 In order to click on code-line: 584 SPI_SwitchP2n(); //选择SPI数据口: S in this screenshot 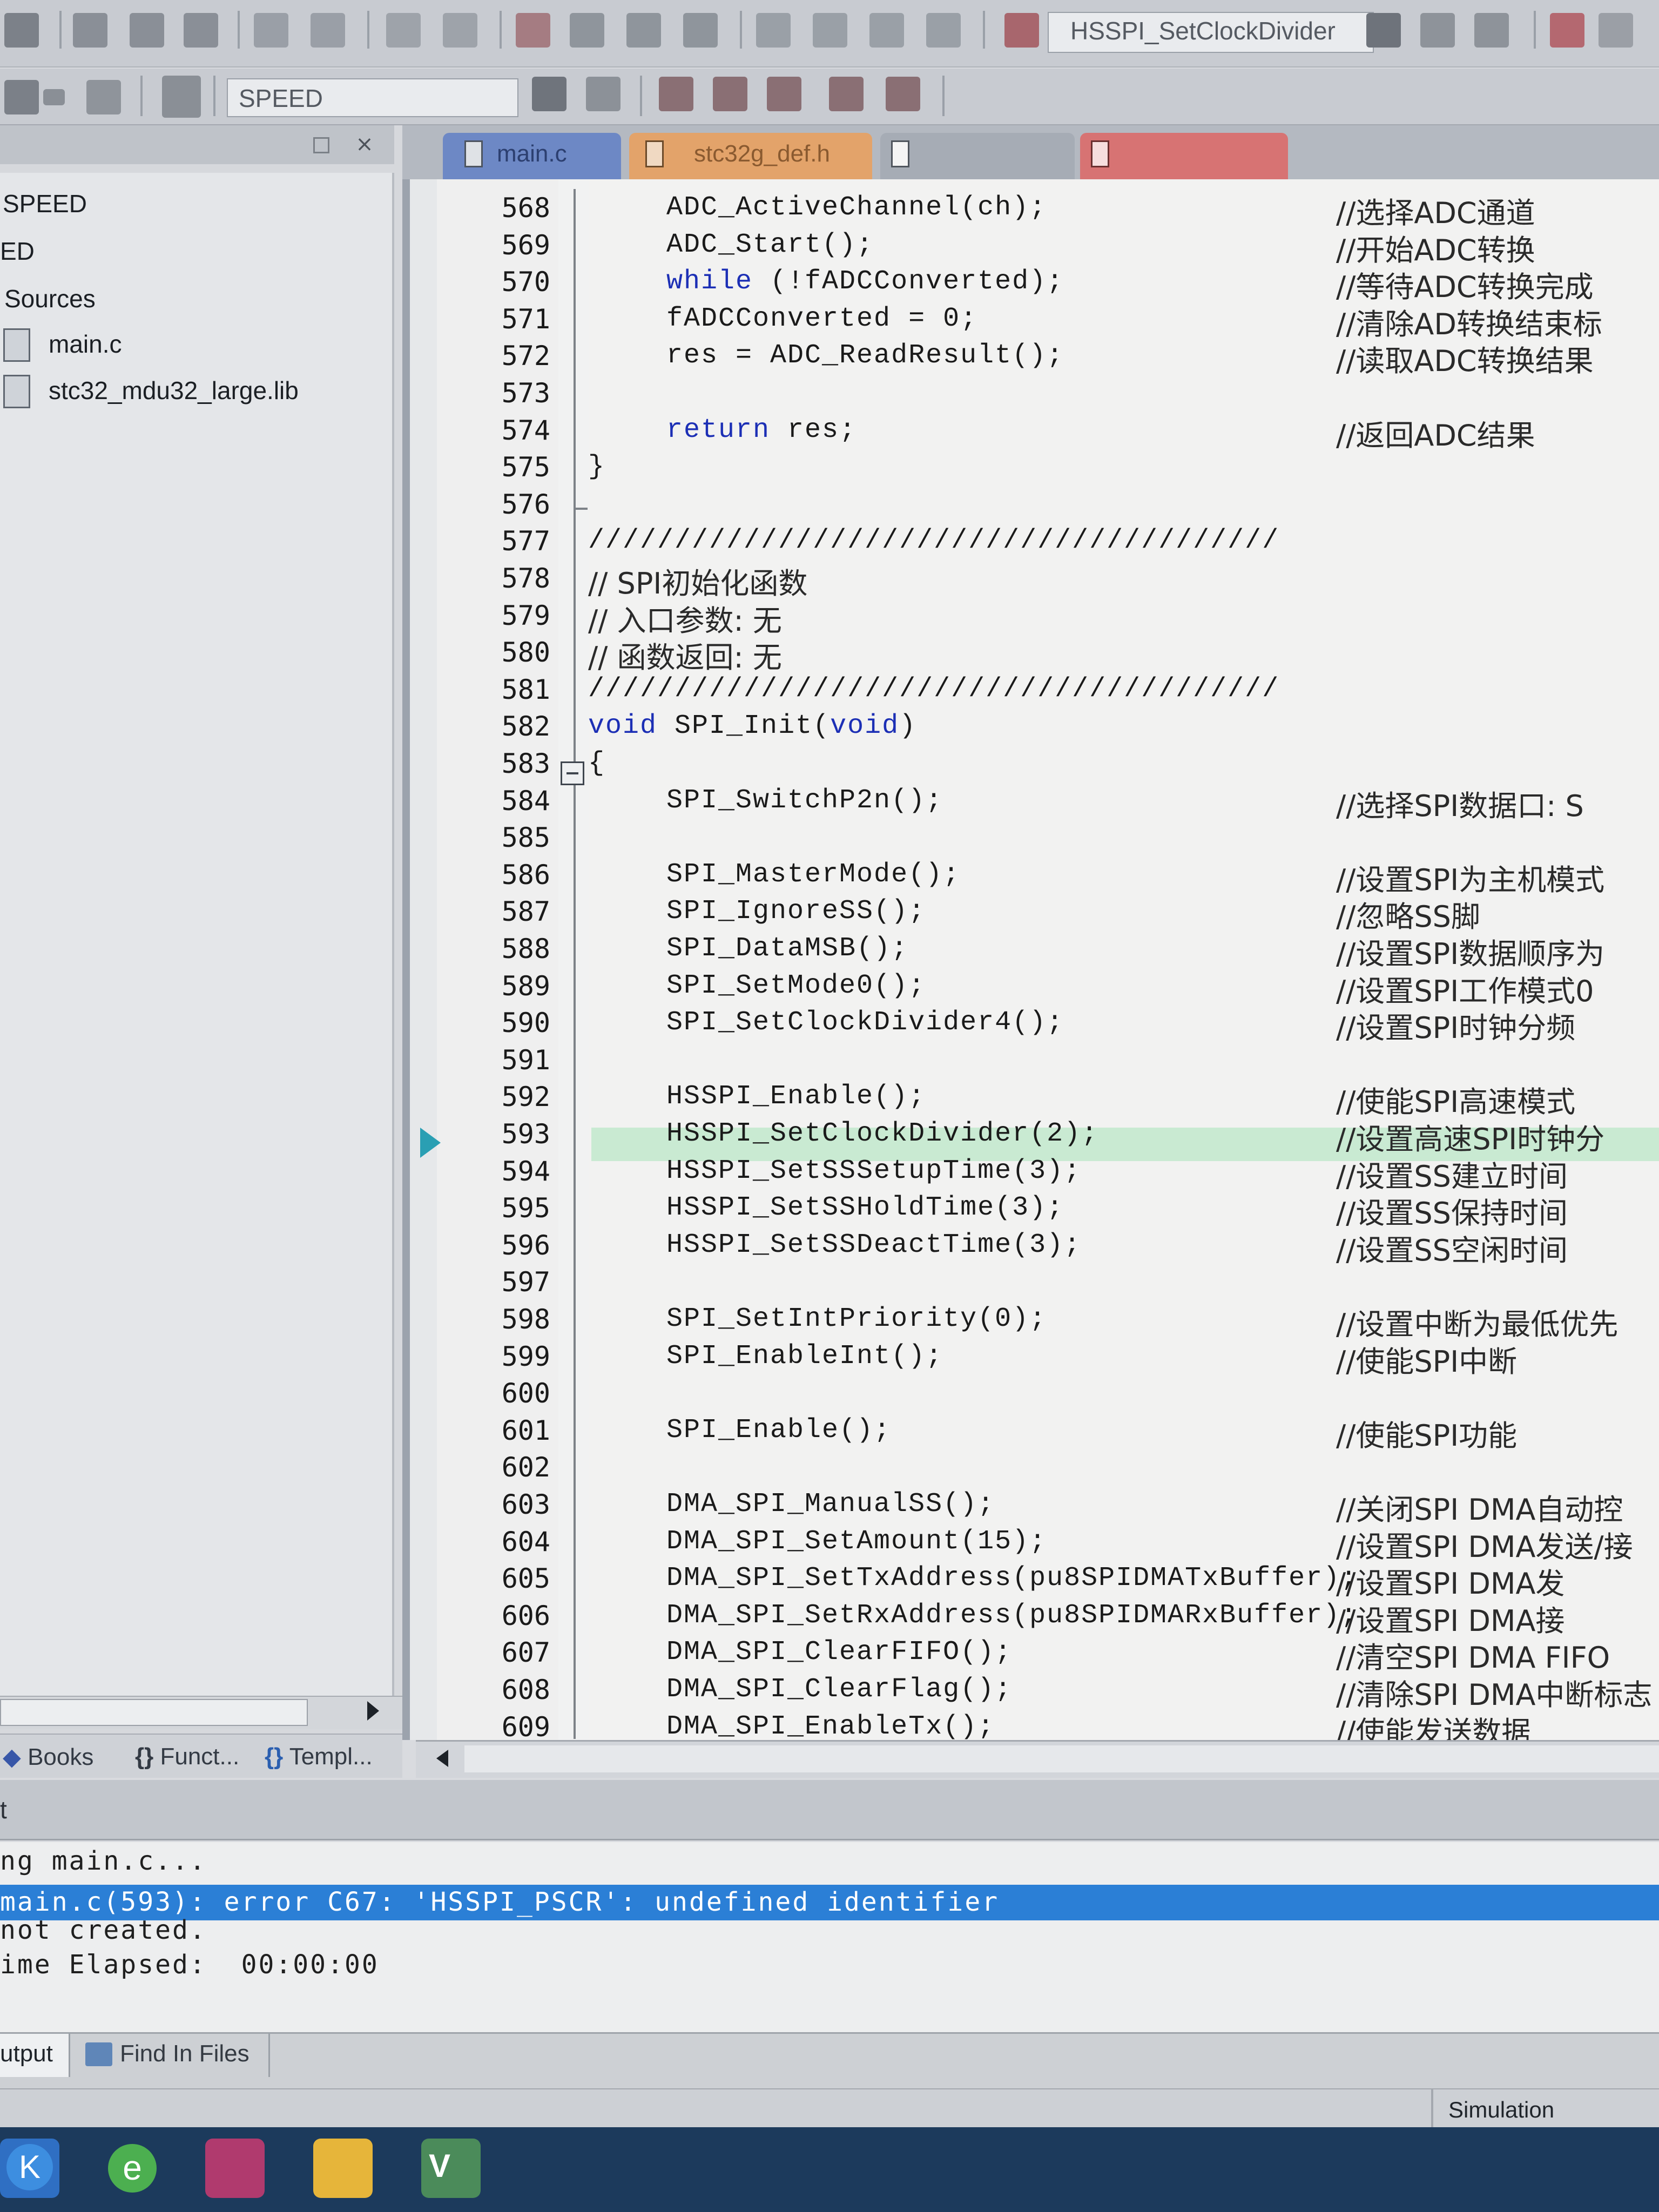, I will do `click(1048, 804)`.